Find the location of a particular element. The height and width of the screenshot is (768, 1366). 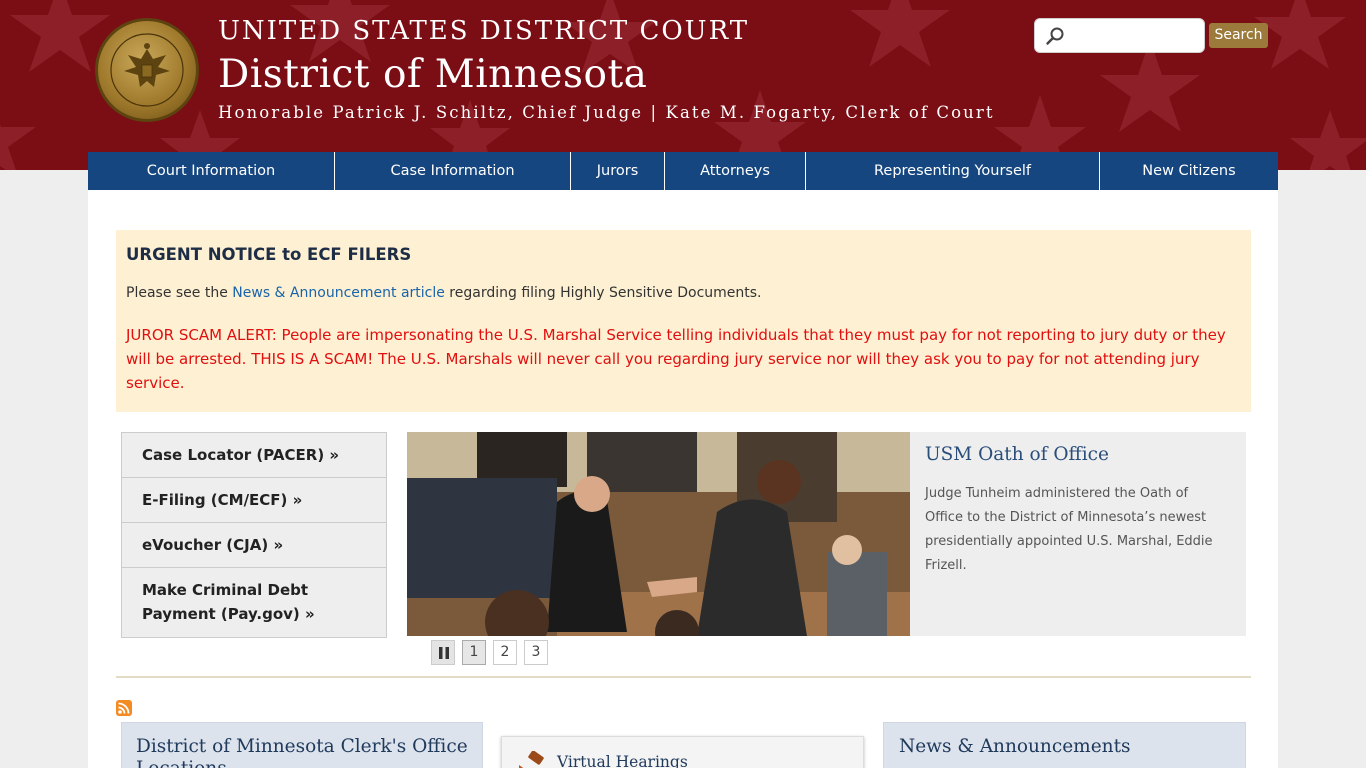

notice-title: URGENT NOTICE to ECF FILERS is located at coordinates (269, 254).